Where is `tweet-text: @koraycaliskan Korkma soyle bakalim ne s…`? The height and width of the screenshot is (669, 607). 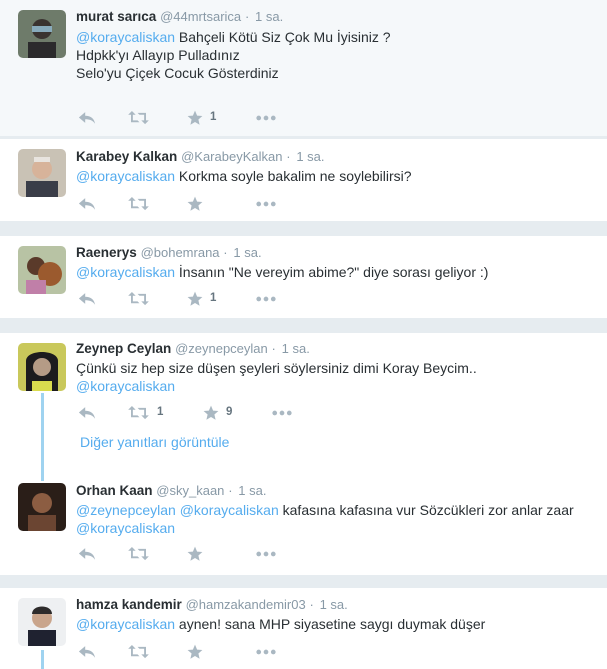
tweet-text: @koraycaliskan Korkma soyle bakalim ne s… is located at coordinates (244, 176).